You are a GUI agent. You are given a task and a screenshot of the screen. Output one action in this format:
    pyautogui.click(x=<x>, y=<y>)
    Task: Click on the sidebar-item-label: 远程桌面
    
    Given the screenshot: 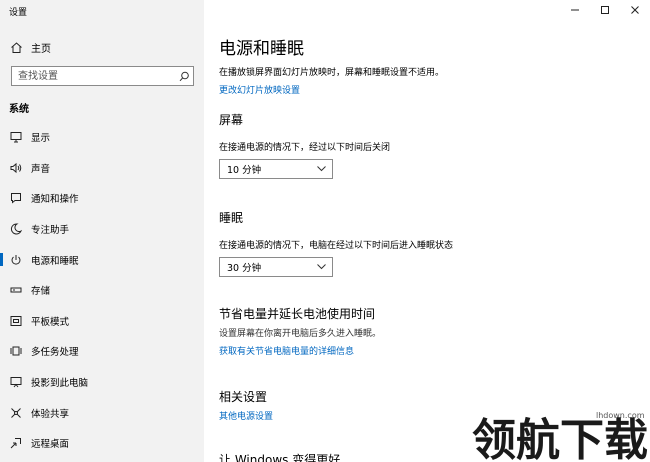 What is the action you would take?
    pyautogui.click(x=50, y=445)
    